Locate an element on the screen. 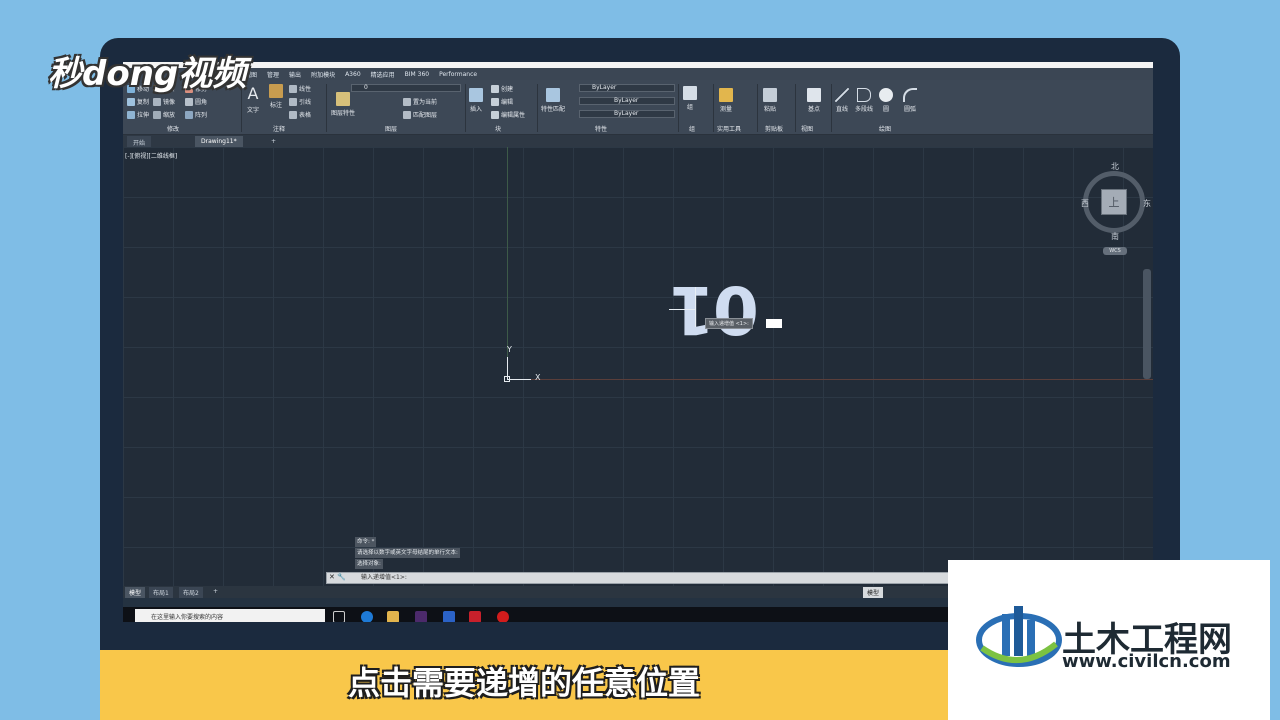  utilities-group-label: 实用工具 is located at coordinates (729, 128).